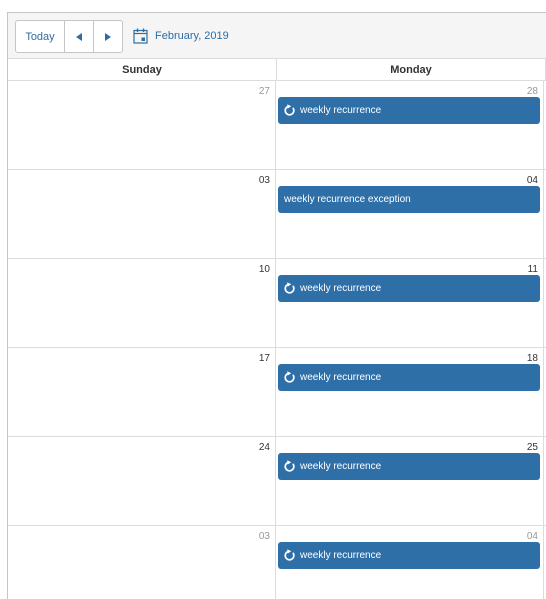 The width and height of the screenshot is (546, 599). I want to click on day-cell-monday: 28 weekly recurrence, so click(410, 125).